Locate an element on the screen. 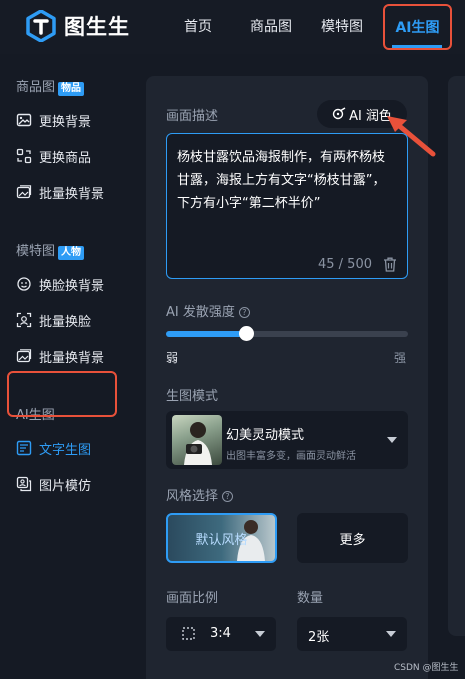 The image size is (465, 679). quantity-value: 2张 is located at coordinates (319, 637).